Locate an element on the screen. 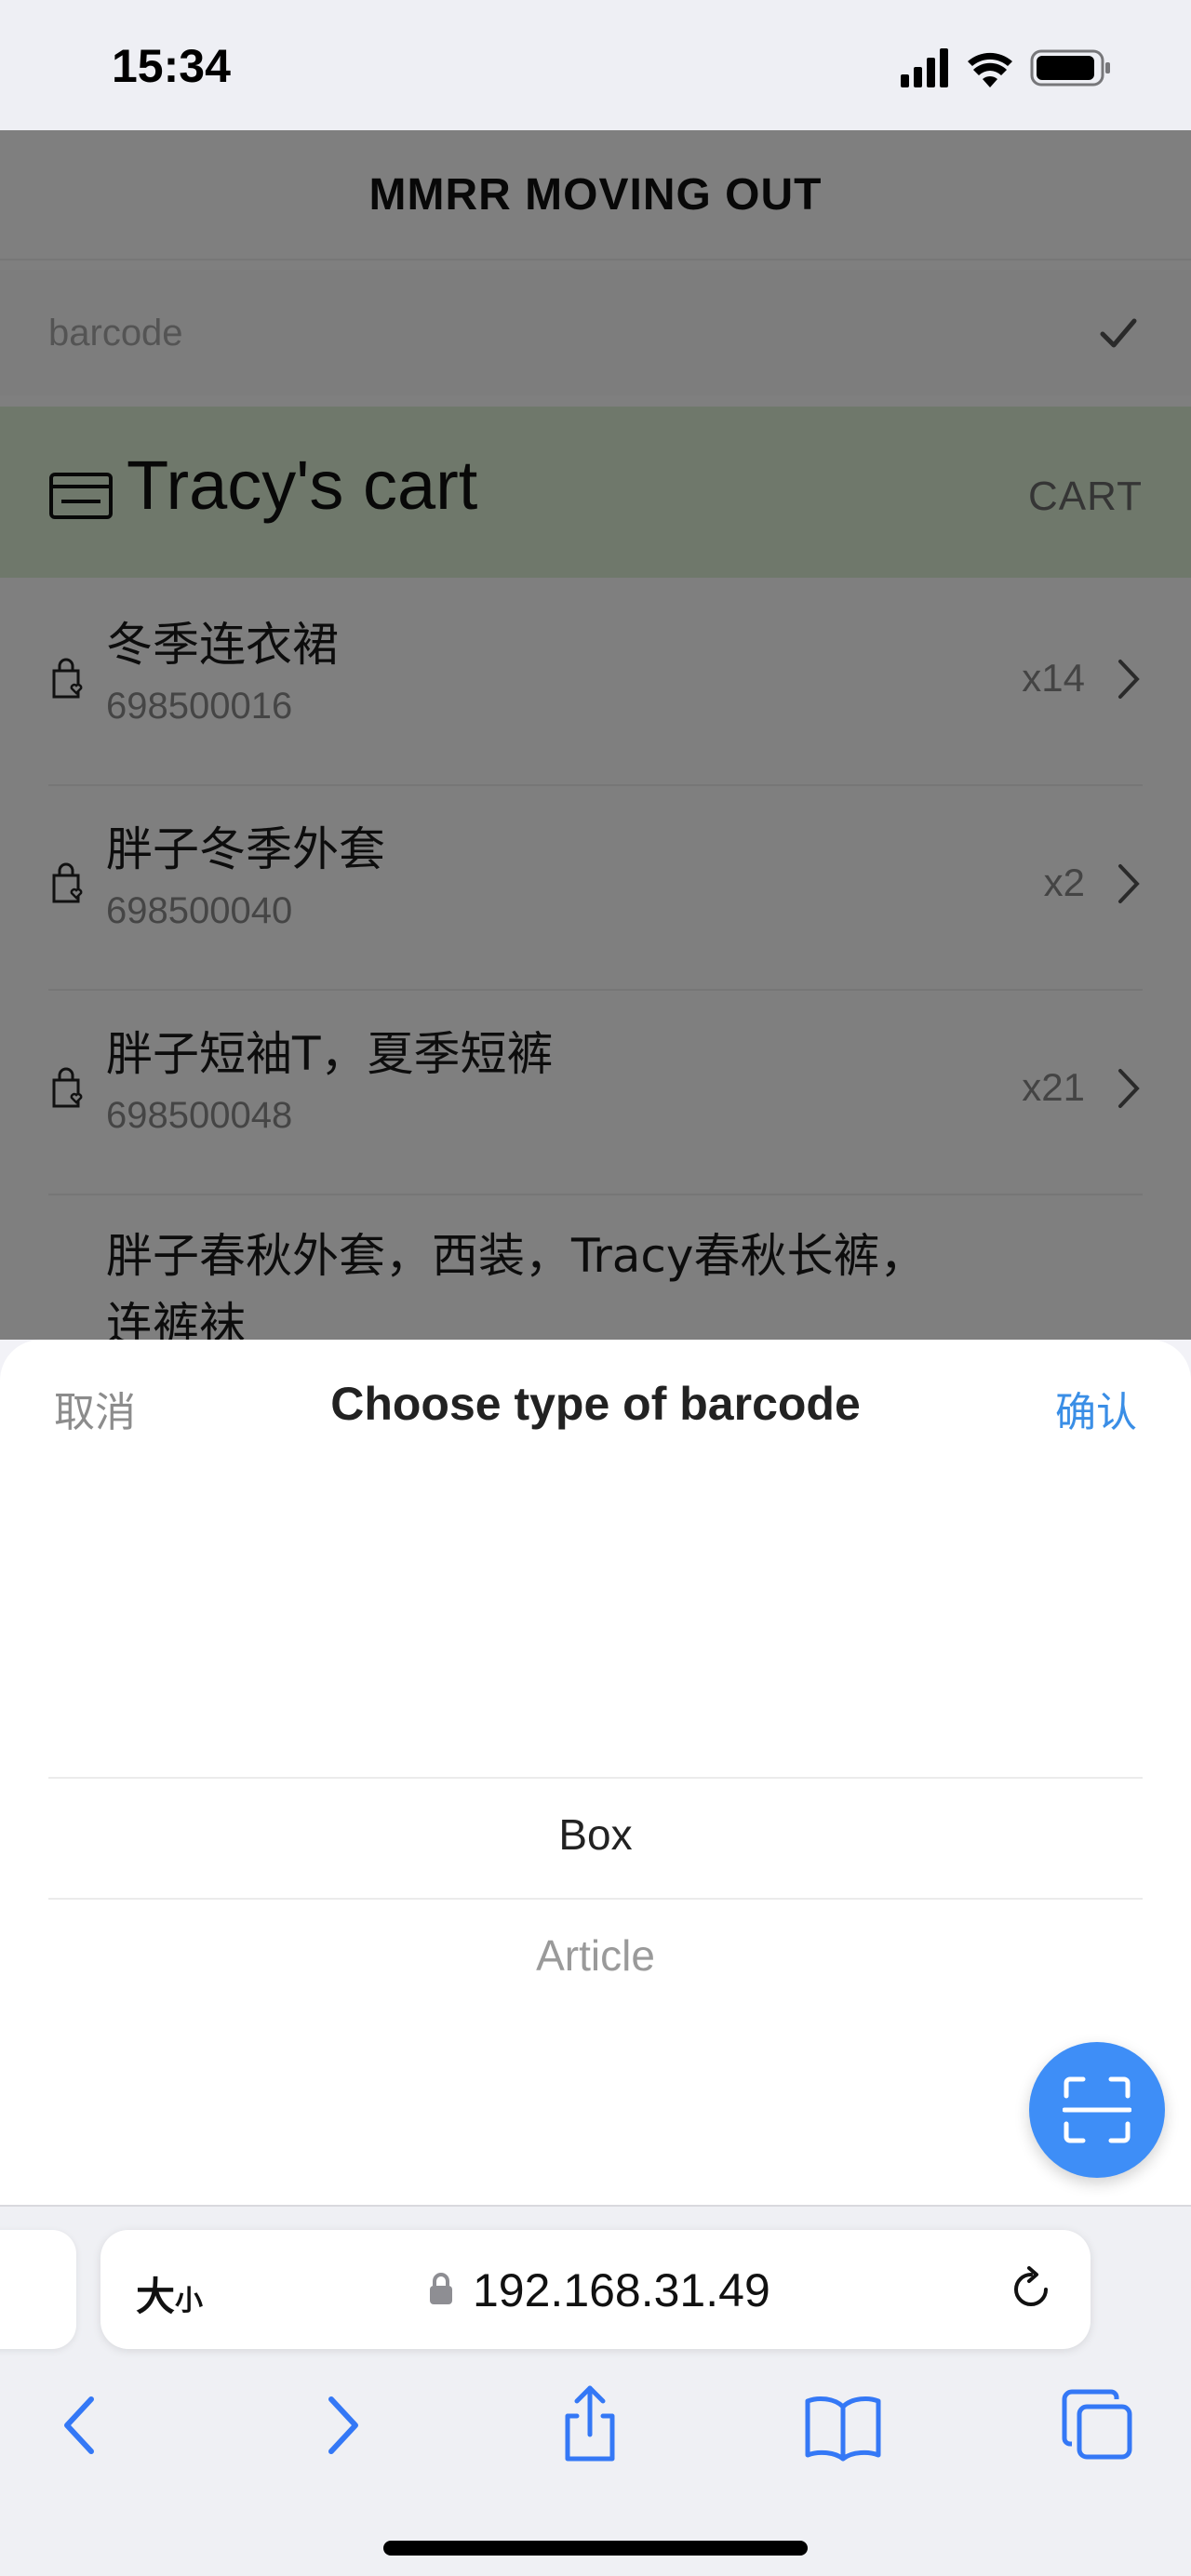  previous-tab-preview is located at coordinates (38, 2289).